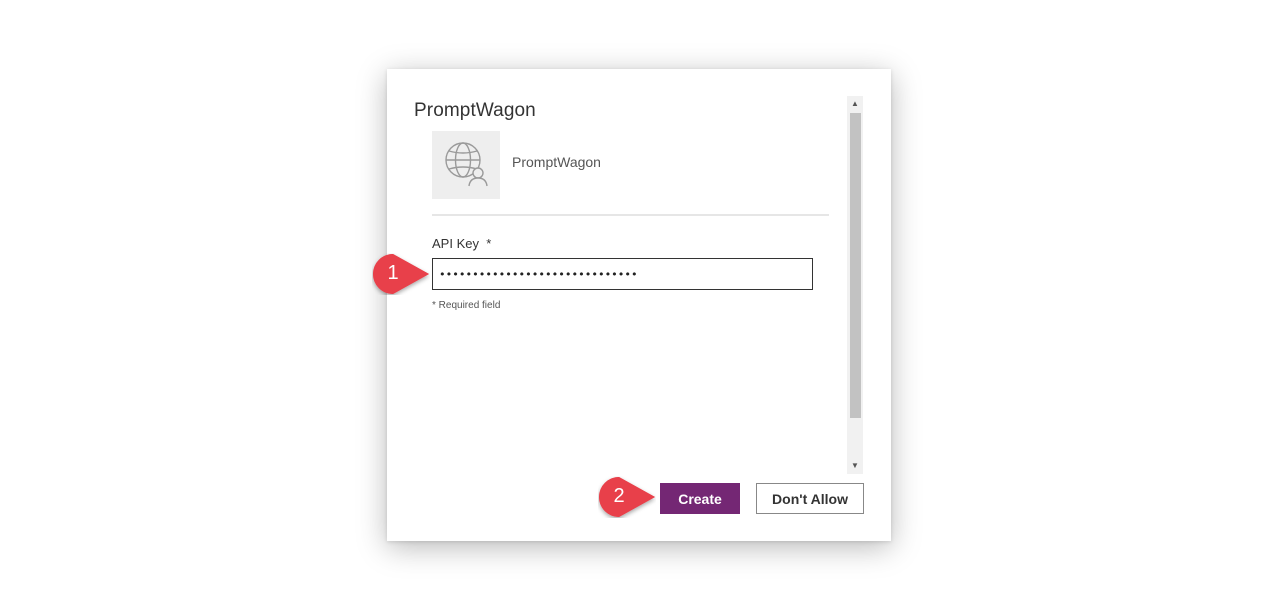 This screenshot has width=1278, height=609. I want to click on divider, so click(630, 215).